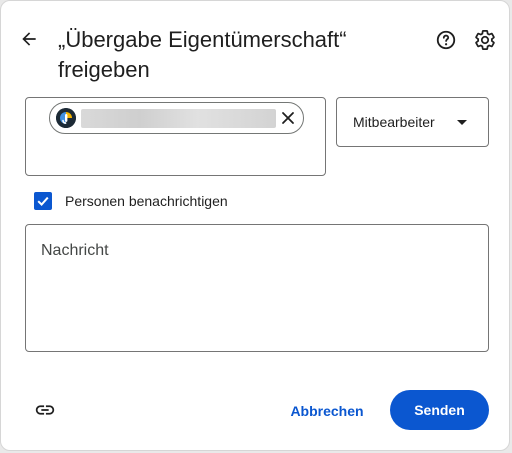 This screenshot has height=453, width=512. What do you see at coordinates (104, 69) in the screenshot?
I see `dialog-title-line2: freigeben` at bounding box center [104, 69].